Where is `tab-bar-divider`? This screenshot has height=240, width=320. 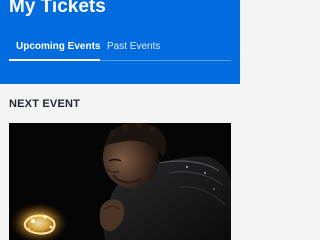
tab-bar-divider is located at coordinates (120, 60).